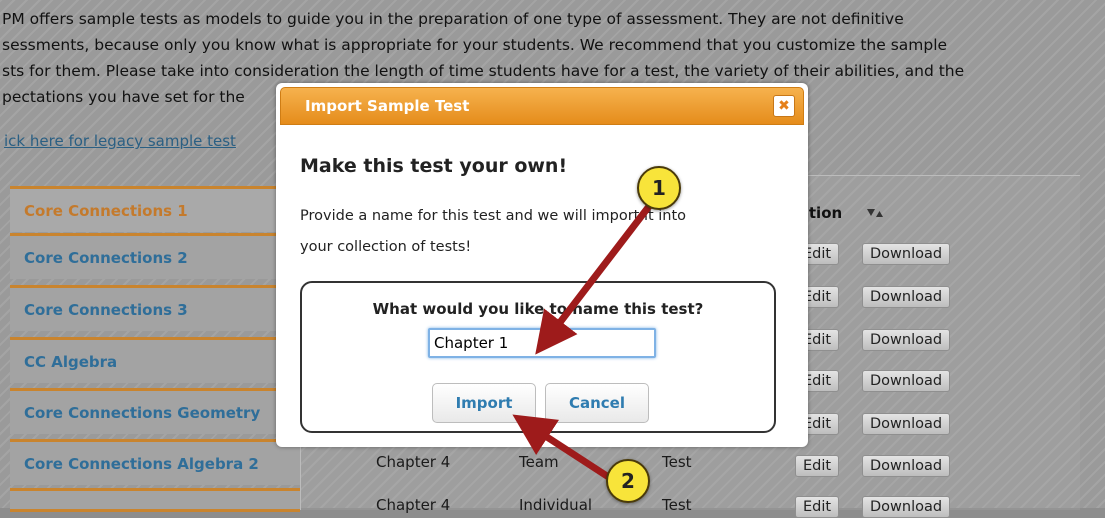 This screenshot has height=518, width=1105. I want to click on row-type: Individual, so click(556, 505).